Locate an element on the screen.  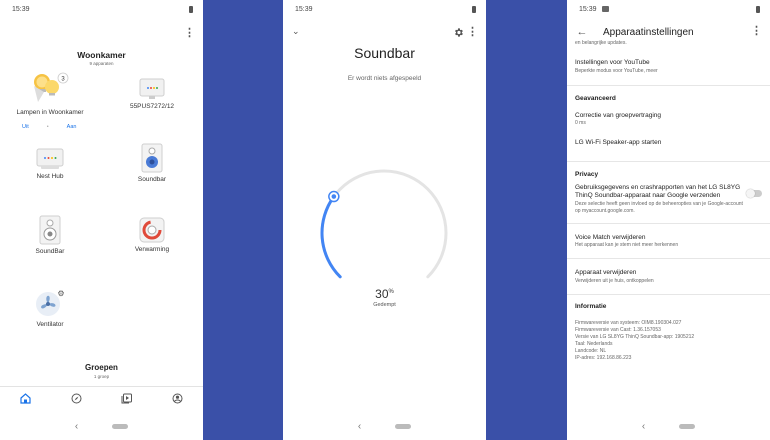
device-lamps: 3 Lampen in Woonkamer is located at coordinates (50, 94).